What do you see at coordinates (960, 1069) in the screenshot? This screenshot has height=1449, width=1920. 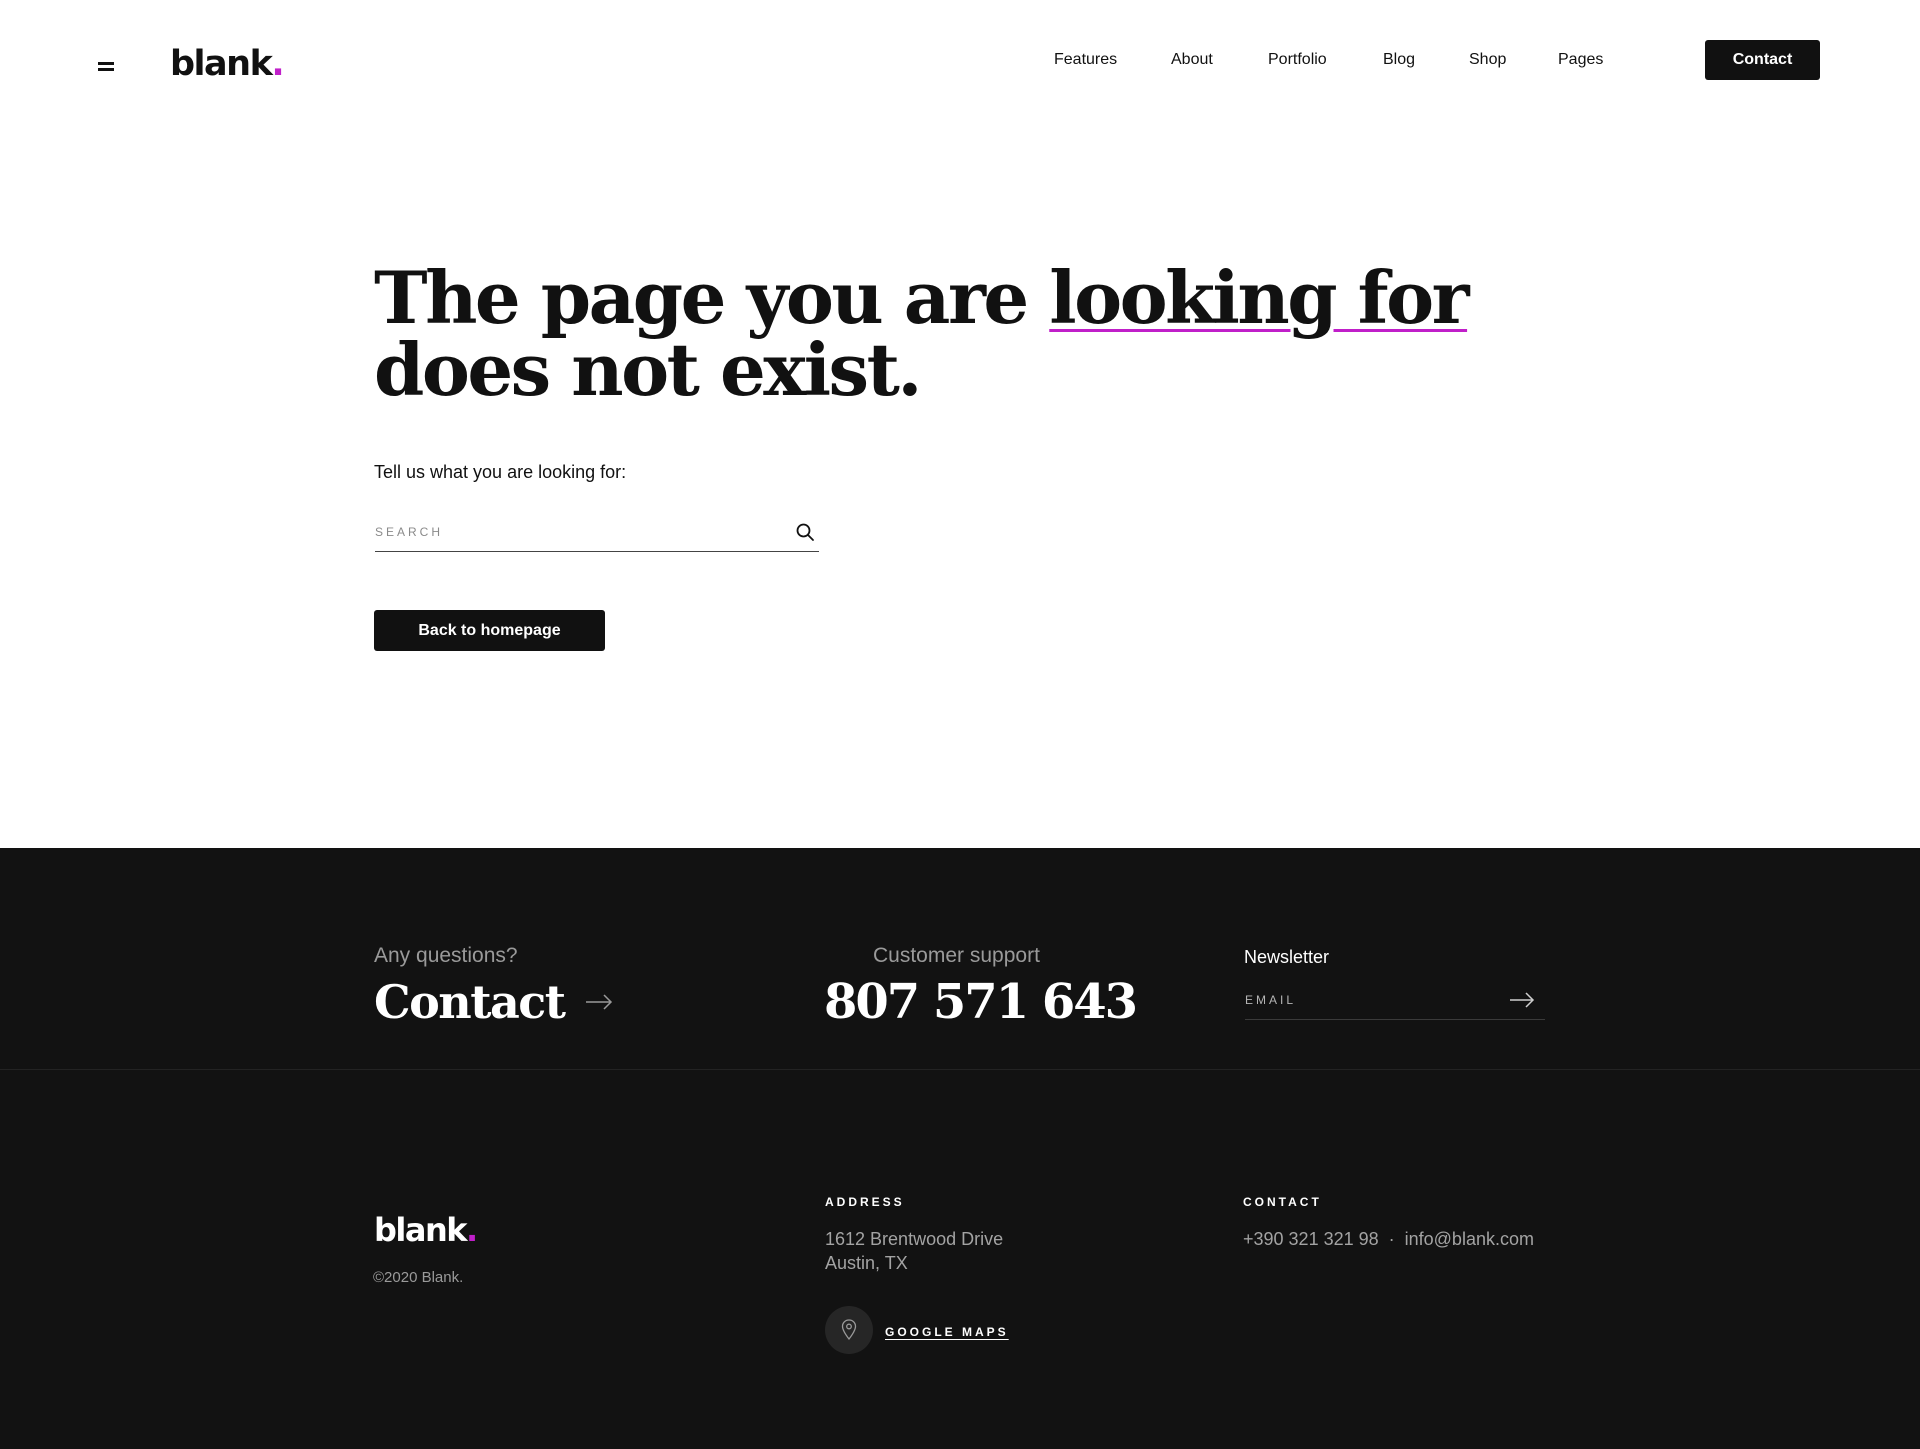 I see `footer-divider` at bounding box center [960, 1069].